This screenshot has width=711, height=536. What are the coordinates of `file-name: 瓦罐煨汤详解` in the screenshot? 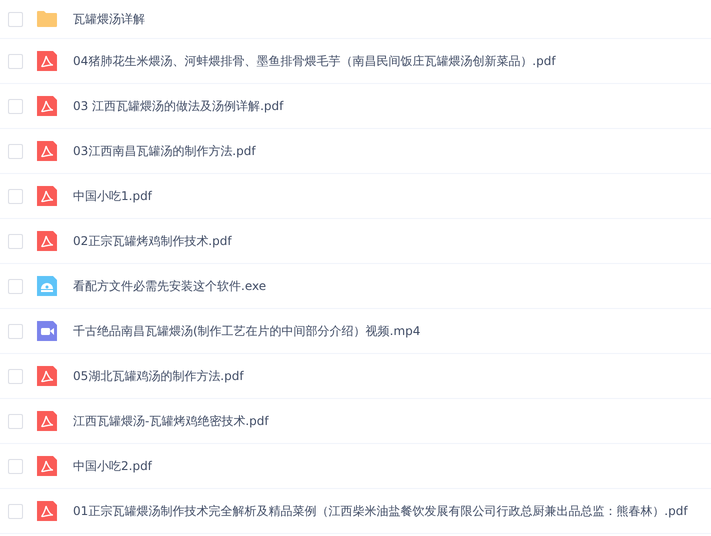 It's located at (109, 19).